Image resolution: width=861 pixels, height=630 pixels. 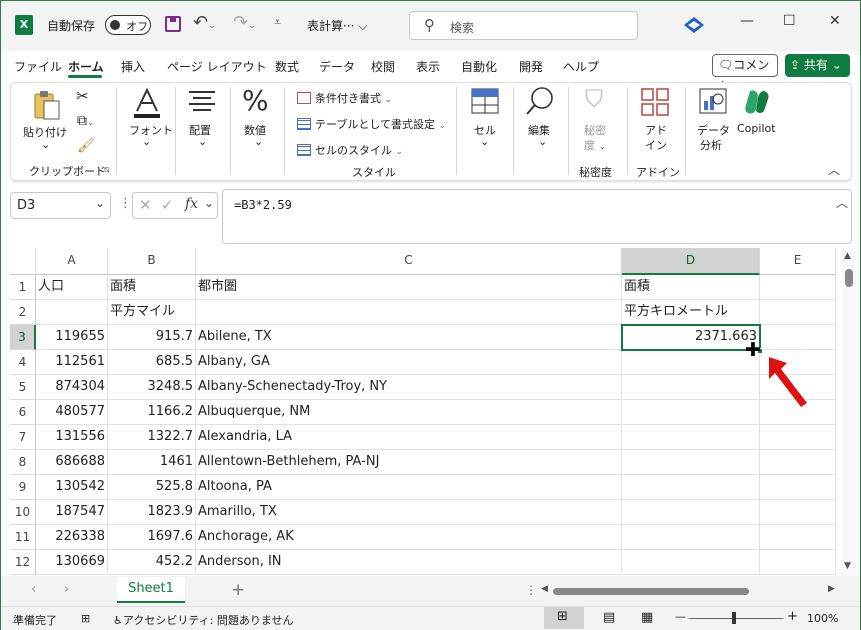 What do you see at coordinates (409, 537) in the screenshot?
I see `cell-c11: Anchorage, AK` at bounding box center [409, 537].